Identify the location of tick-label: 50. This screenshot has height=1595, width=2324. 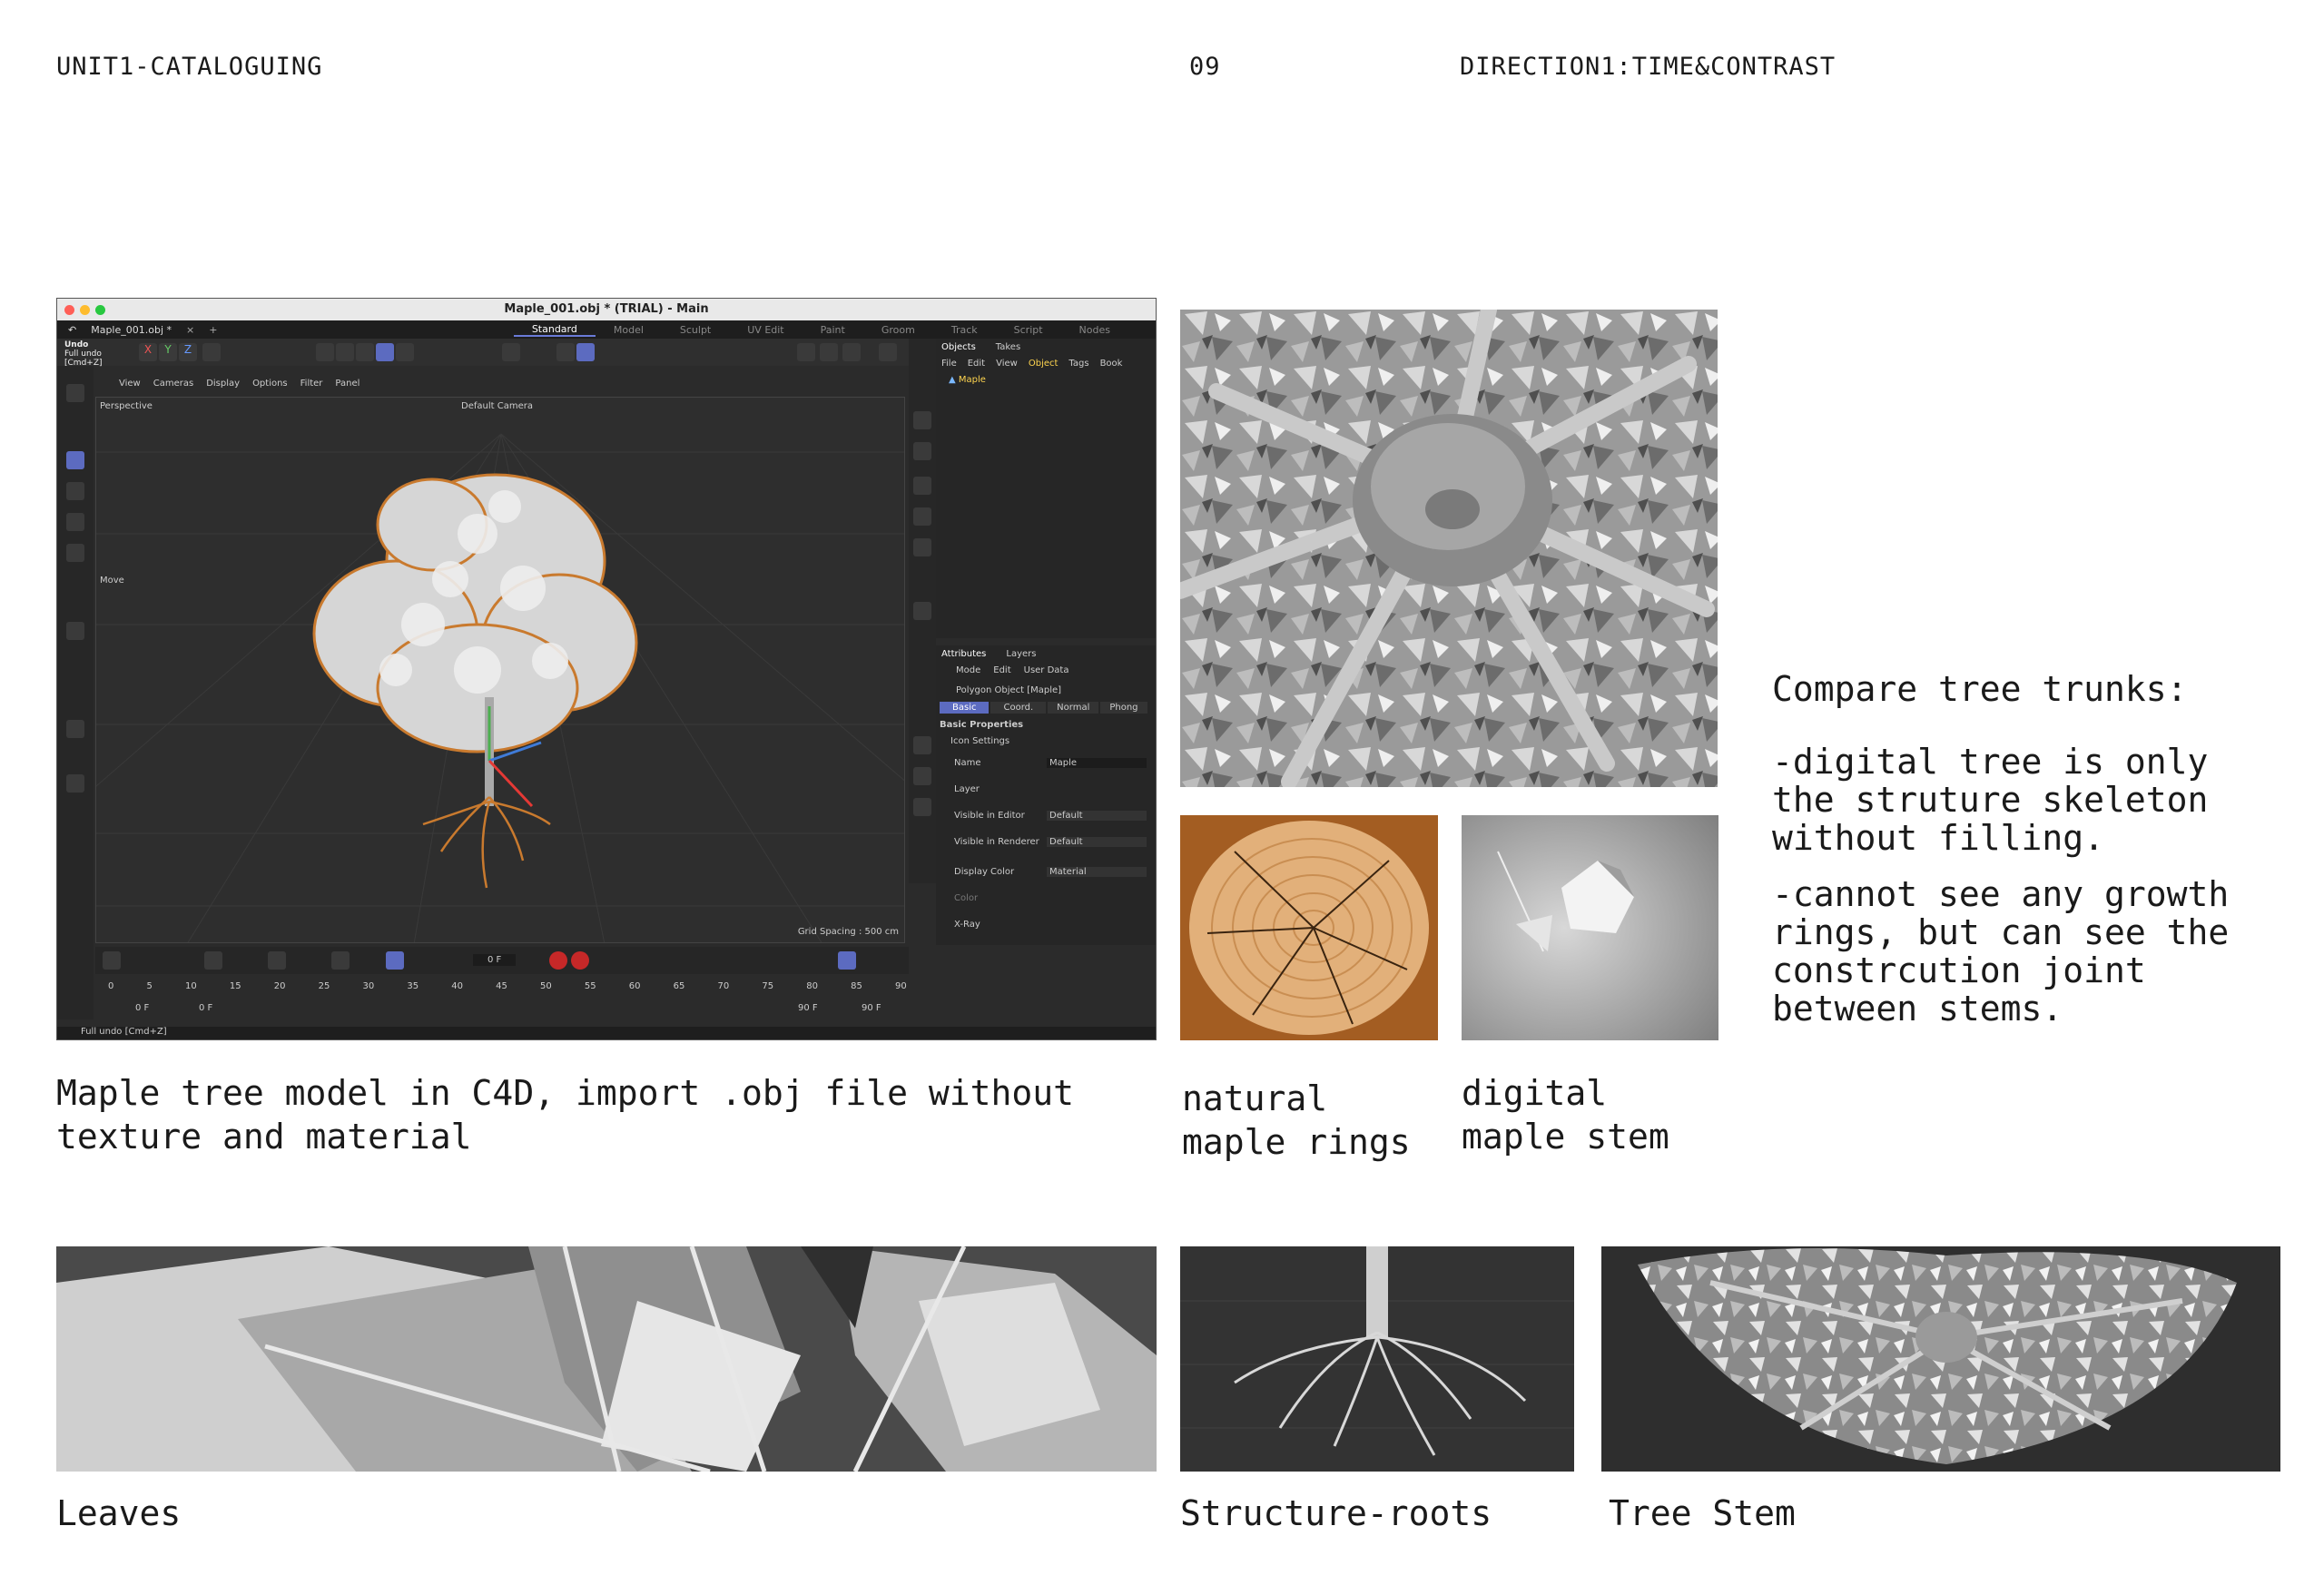
(546, 986).